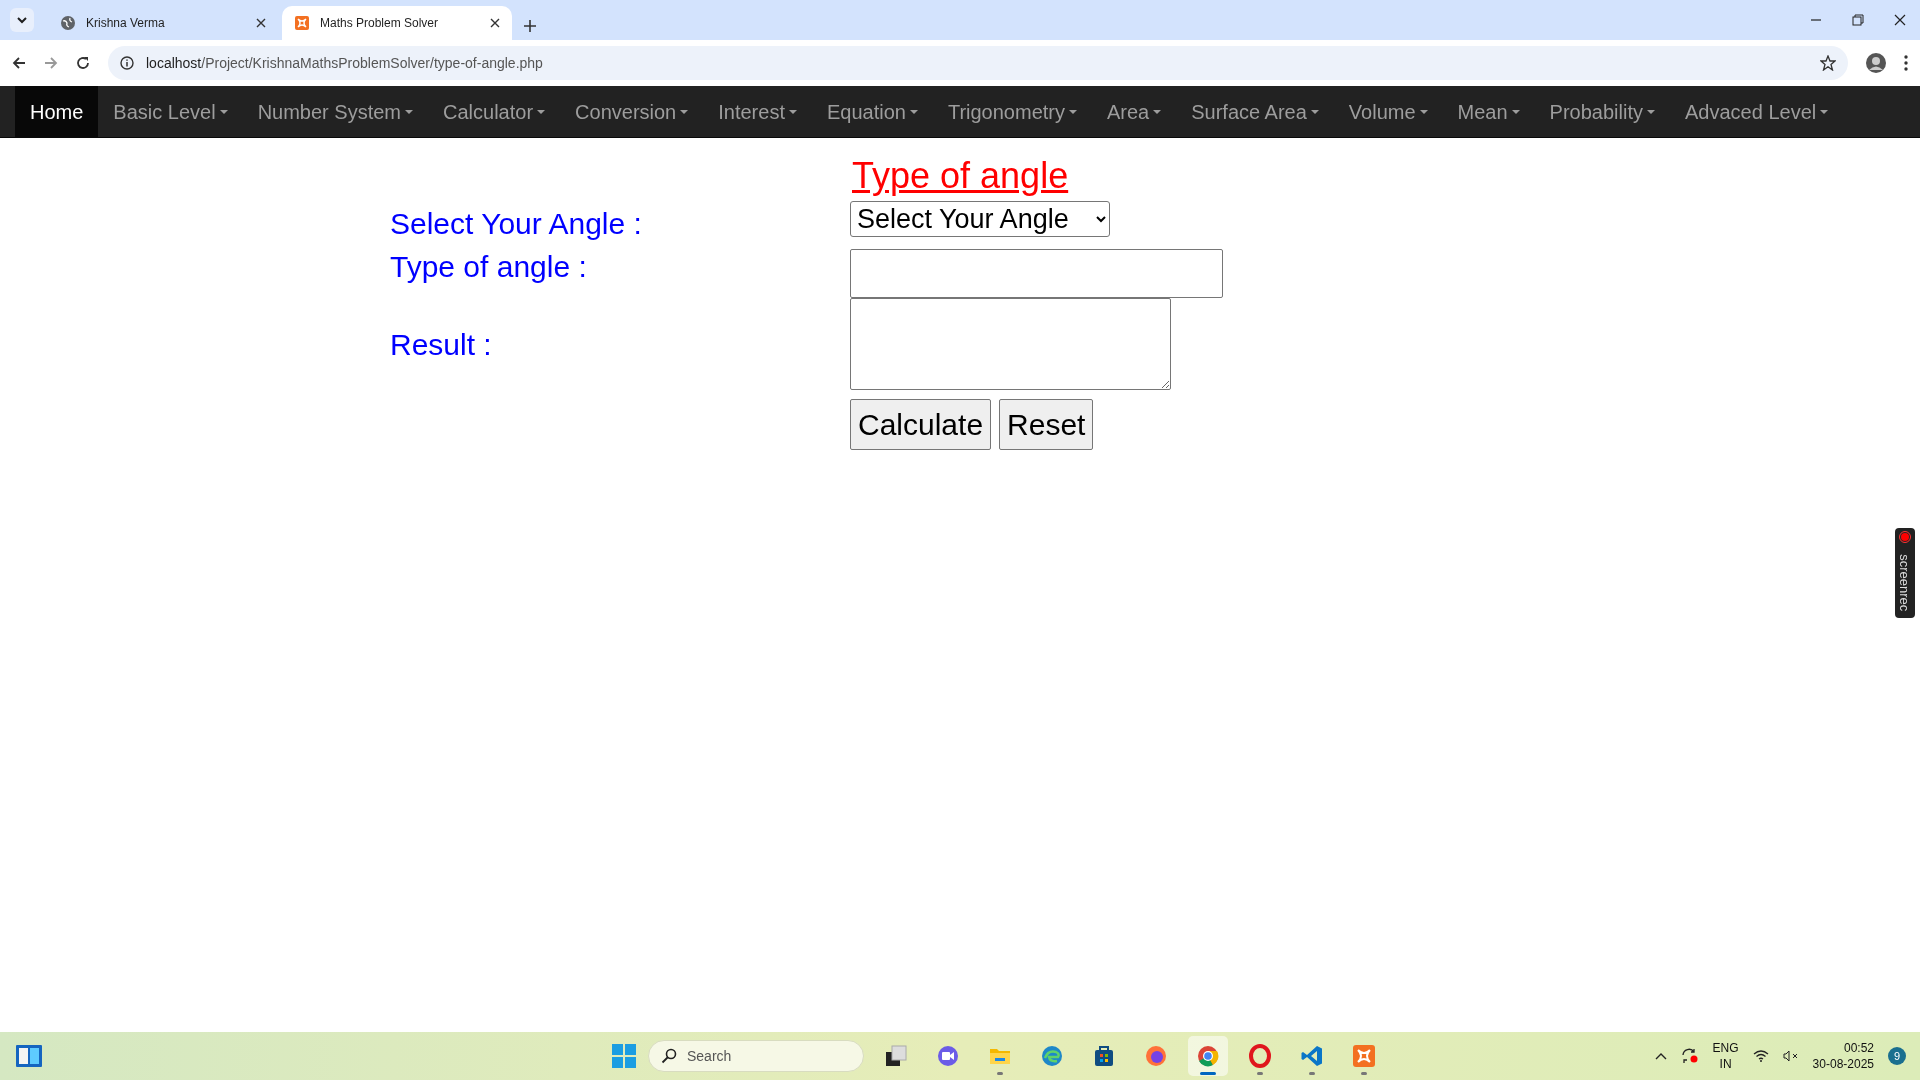  I want to click on nav-link: Volume, so click(1388, 111).